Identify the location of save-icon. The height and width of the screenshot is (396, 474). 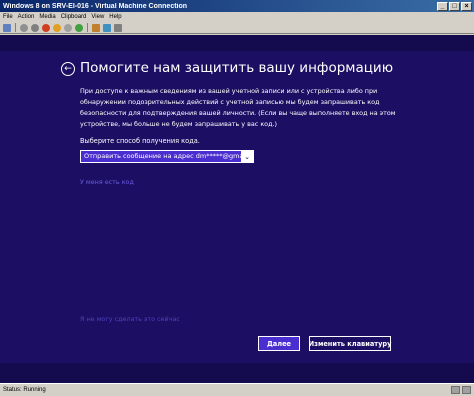
(57, 27).